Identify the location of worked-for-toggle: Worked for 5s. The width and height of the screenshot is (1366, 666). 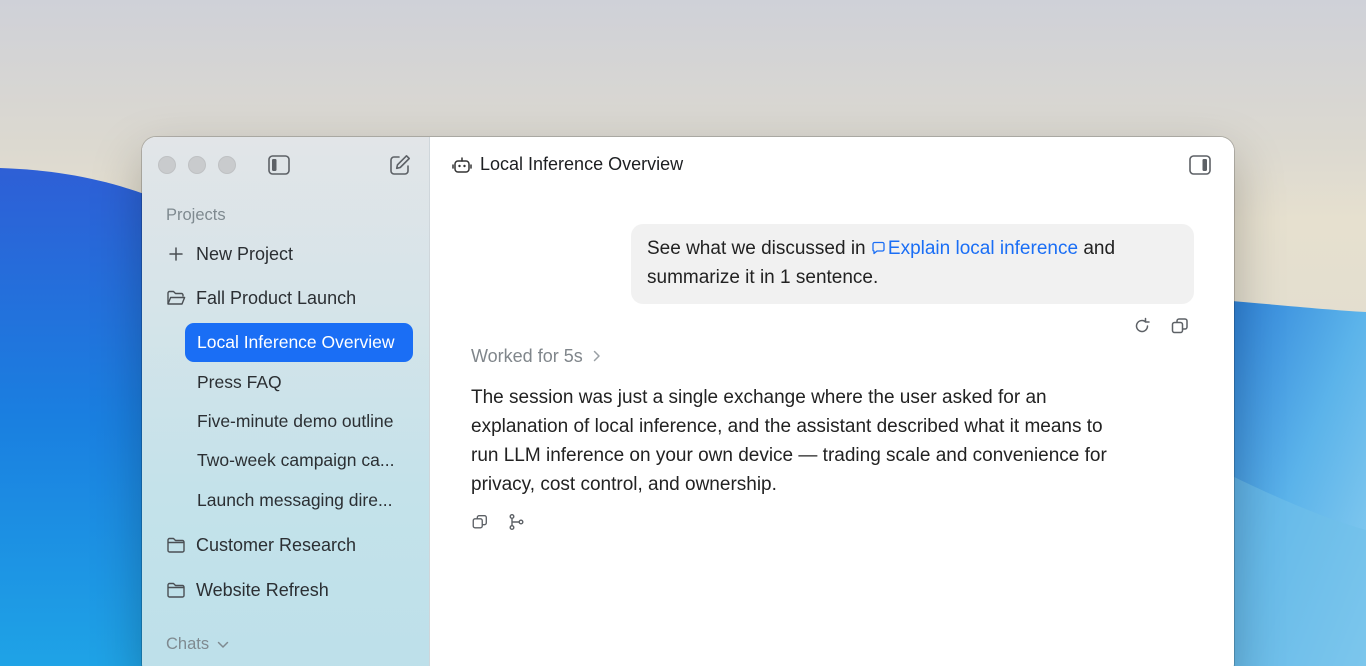
(536, 356).